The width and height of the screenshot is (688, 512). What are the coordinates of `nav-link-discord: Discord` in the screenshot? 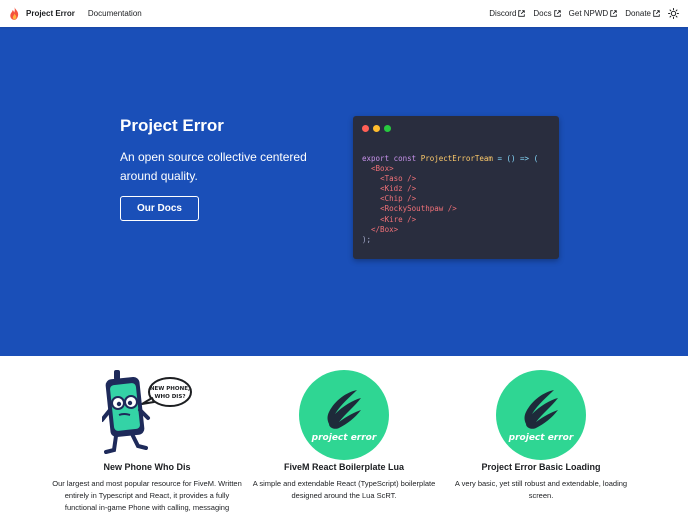 It's located at (507, 13).